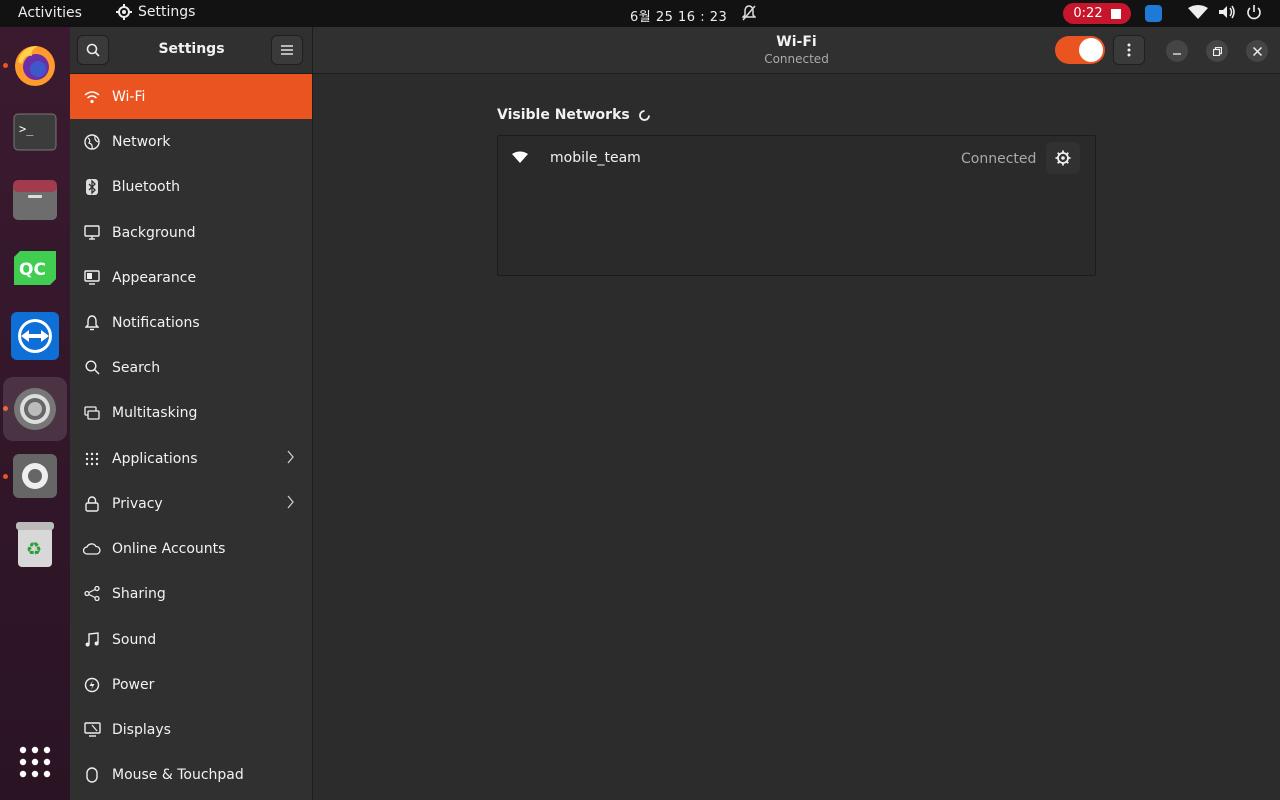 This screenshot has height=800, width=1280. I want to click on sidebar-header: Settings, so click(191, 50).